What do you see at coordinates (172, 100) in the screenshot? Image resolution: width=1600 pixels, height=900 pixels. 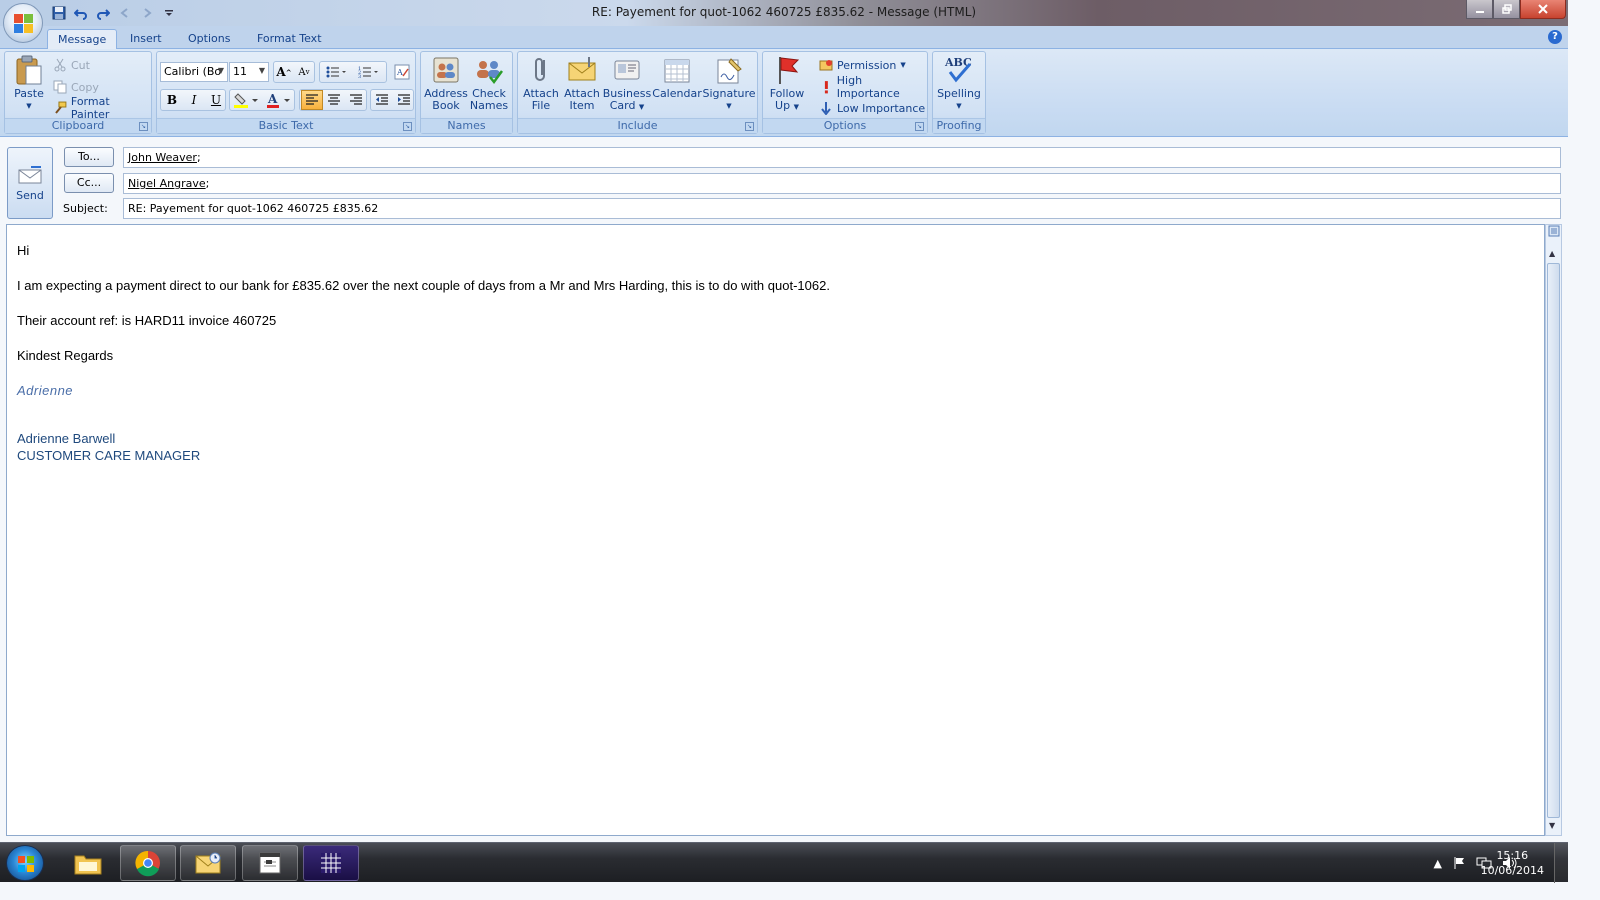 I see `bold-button: B` at bounding box center [172, 100].